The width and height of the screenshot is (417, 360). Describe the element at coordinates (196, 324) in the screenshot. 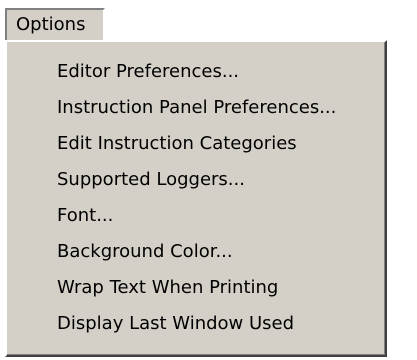

I see `menu-item-display-last-window-used: Display Last Window Used` at that location.